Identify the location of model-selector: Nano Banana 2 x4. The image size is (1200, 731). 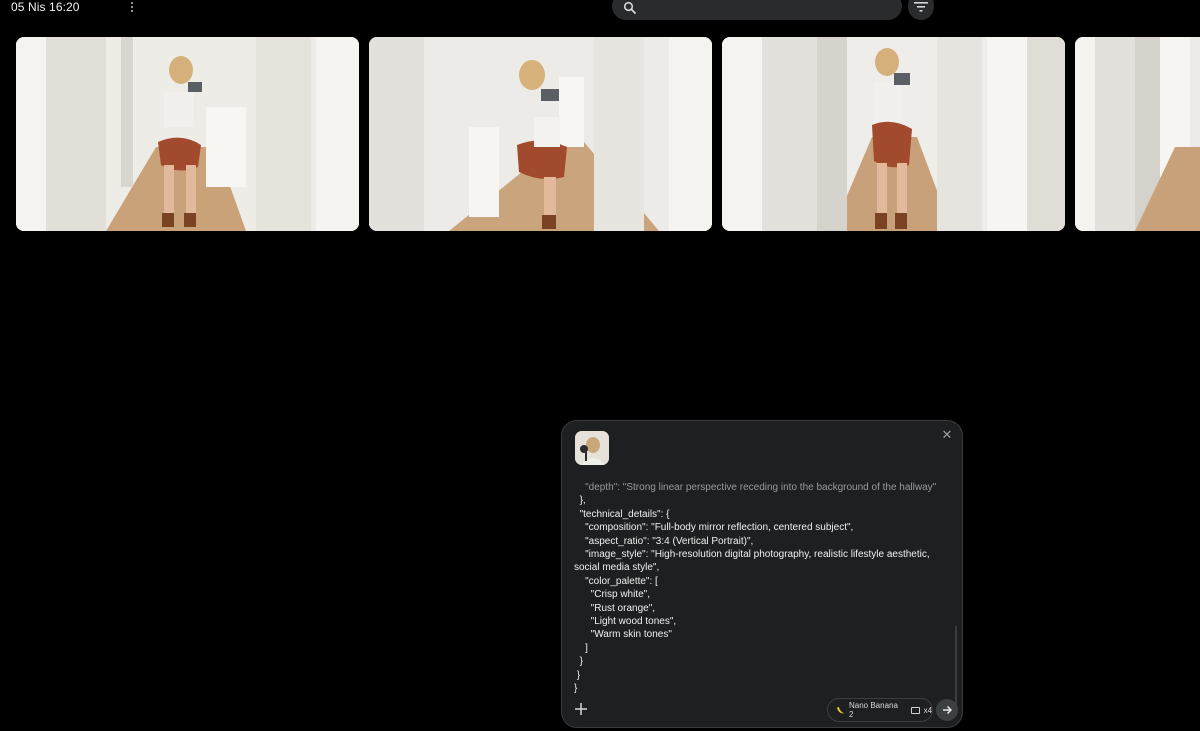
(880, 710).